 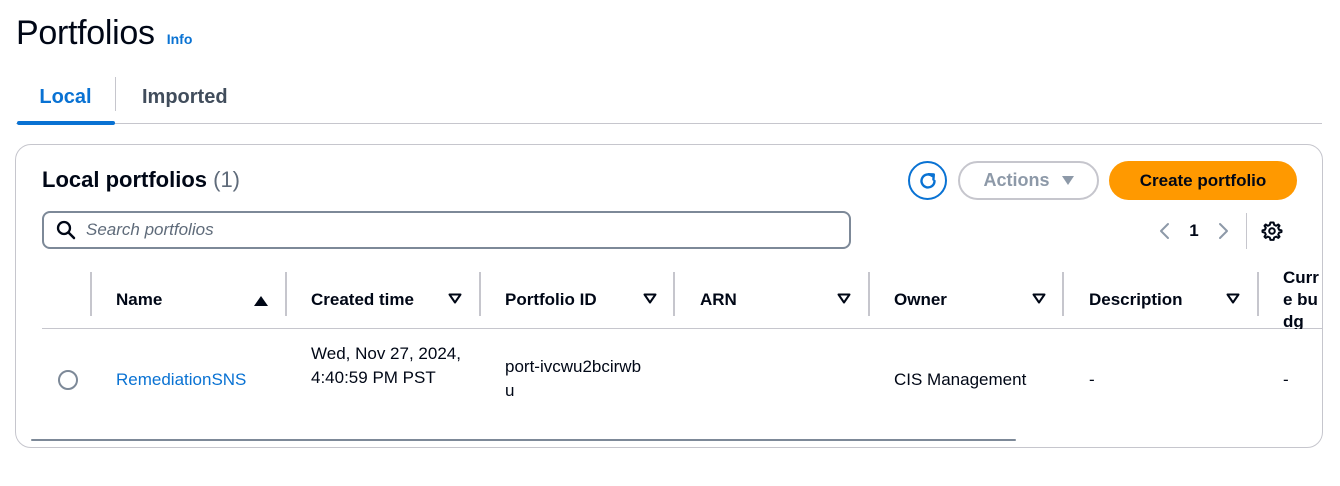 I want to click on refresh-button, so click(x=927, y=180).